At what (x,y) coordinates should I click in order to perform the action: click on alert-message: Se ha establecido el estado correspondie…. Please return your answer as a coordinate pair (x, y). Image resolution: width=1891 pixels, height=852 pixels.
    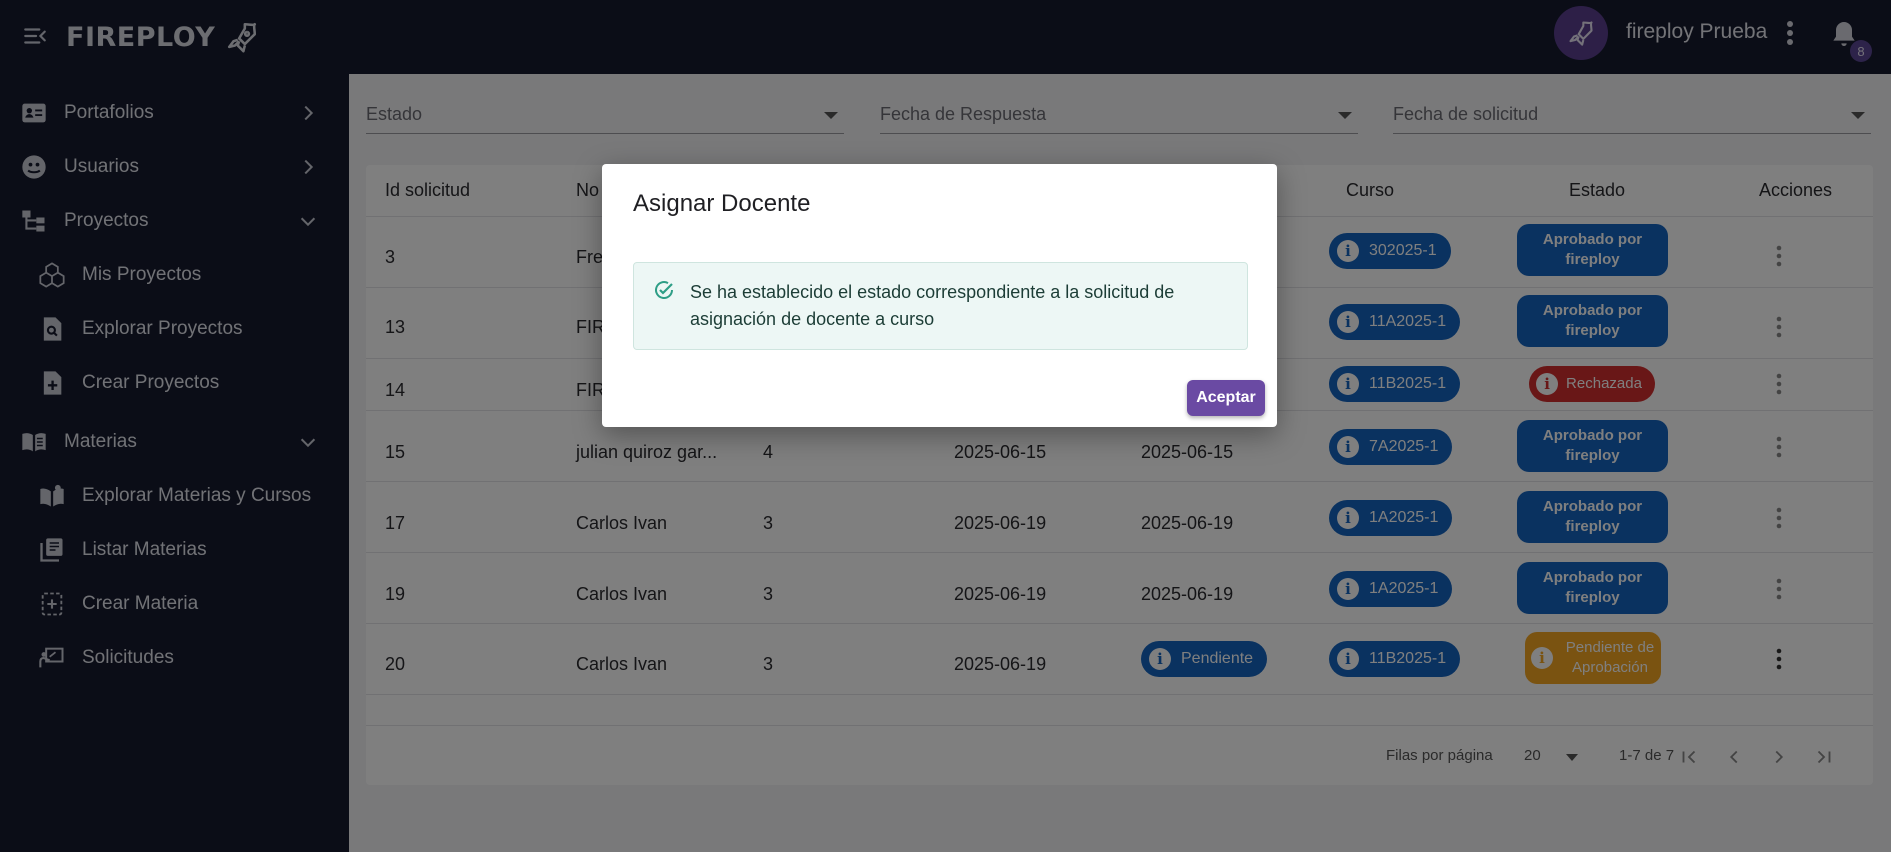
    Looking at the image, I should click on (932, 305).